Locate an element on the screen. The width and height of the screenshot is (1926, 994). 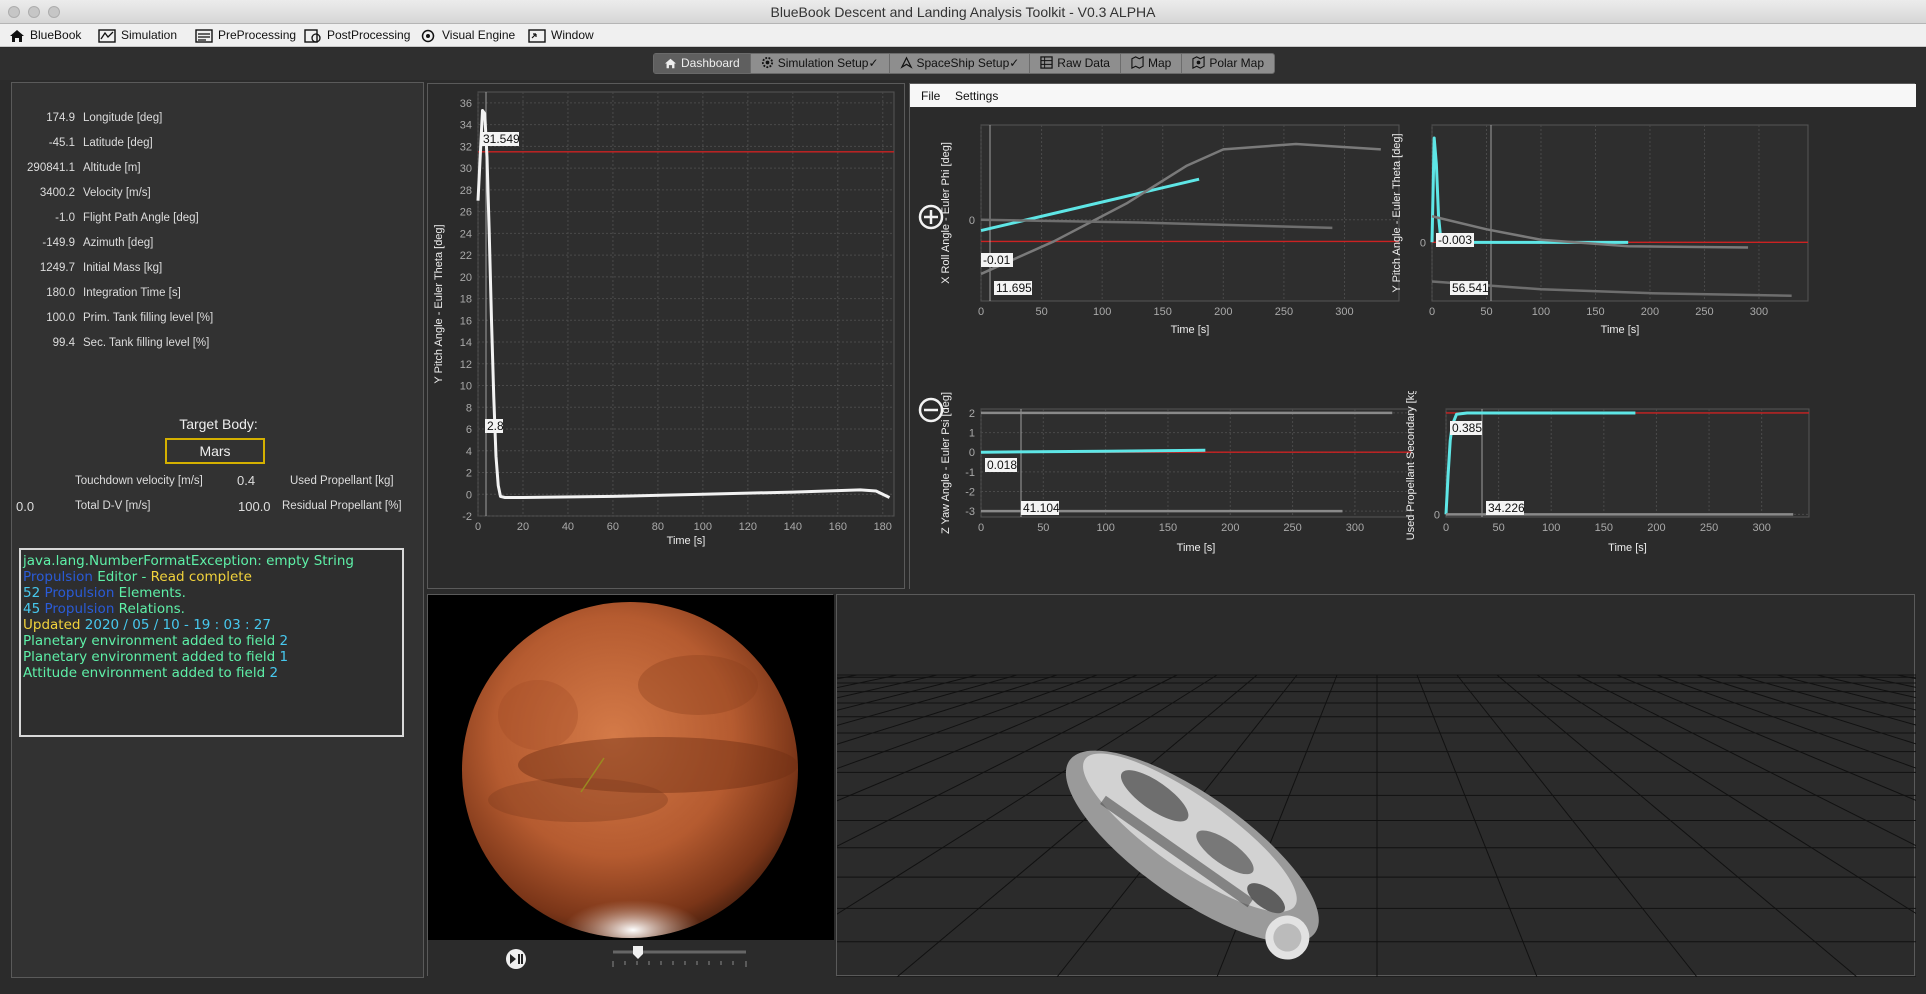
param-value: -1.0 is located at coordinates (65, 218).